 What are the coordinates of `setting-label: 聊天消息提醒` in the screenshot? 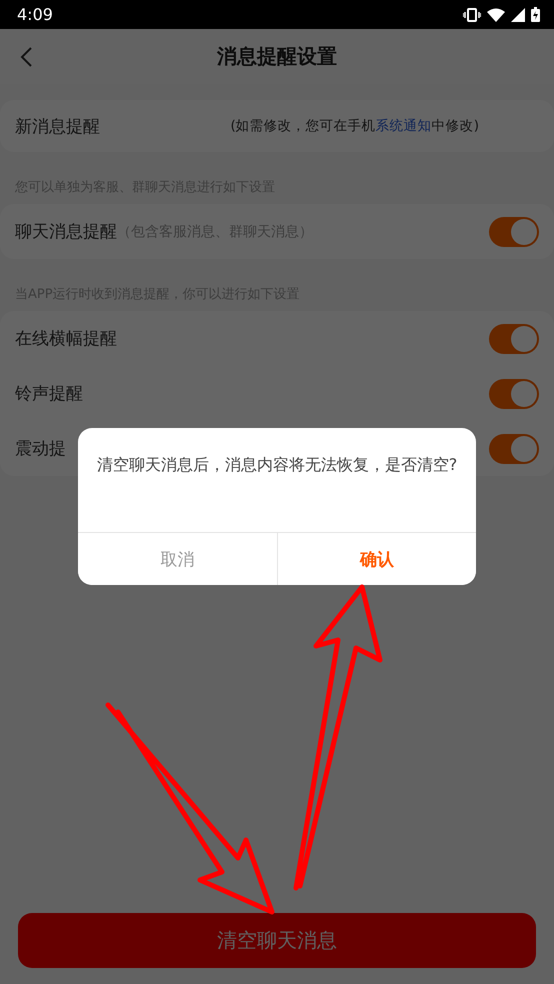 It's located at (66, 232).